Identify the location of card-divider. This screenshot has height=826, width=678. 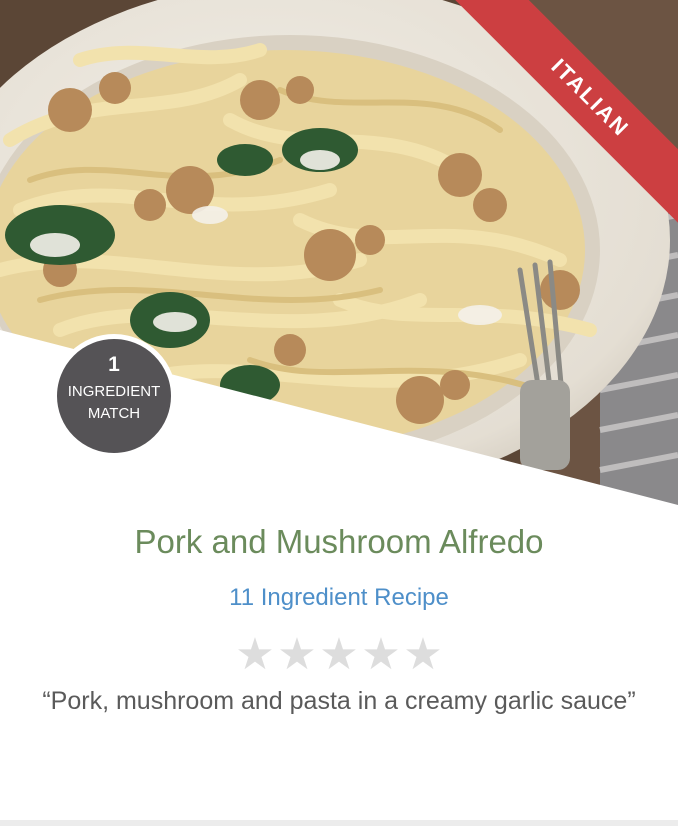
(339, 823).